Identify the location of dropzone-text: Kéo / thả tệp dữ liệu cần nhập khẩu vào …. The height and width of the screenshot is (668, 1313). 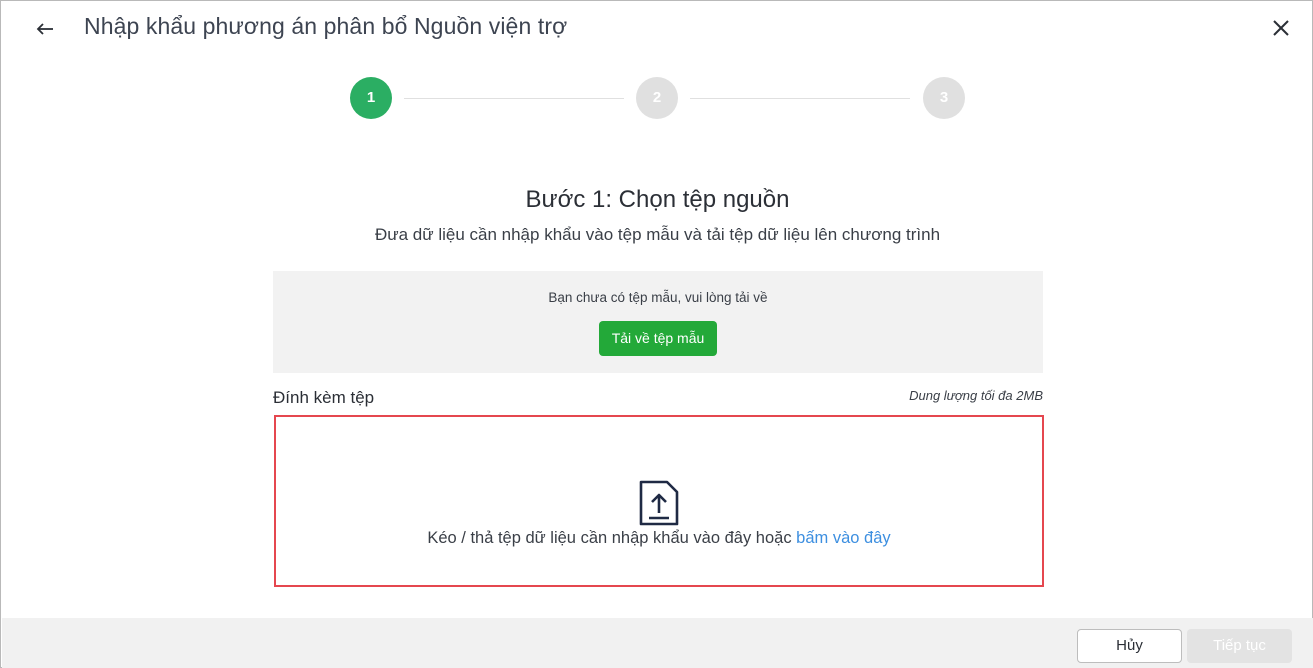
(659, 538).